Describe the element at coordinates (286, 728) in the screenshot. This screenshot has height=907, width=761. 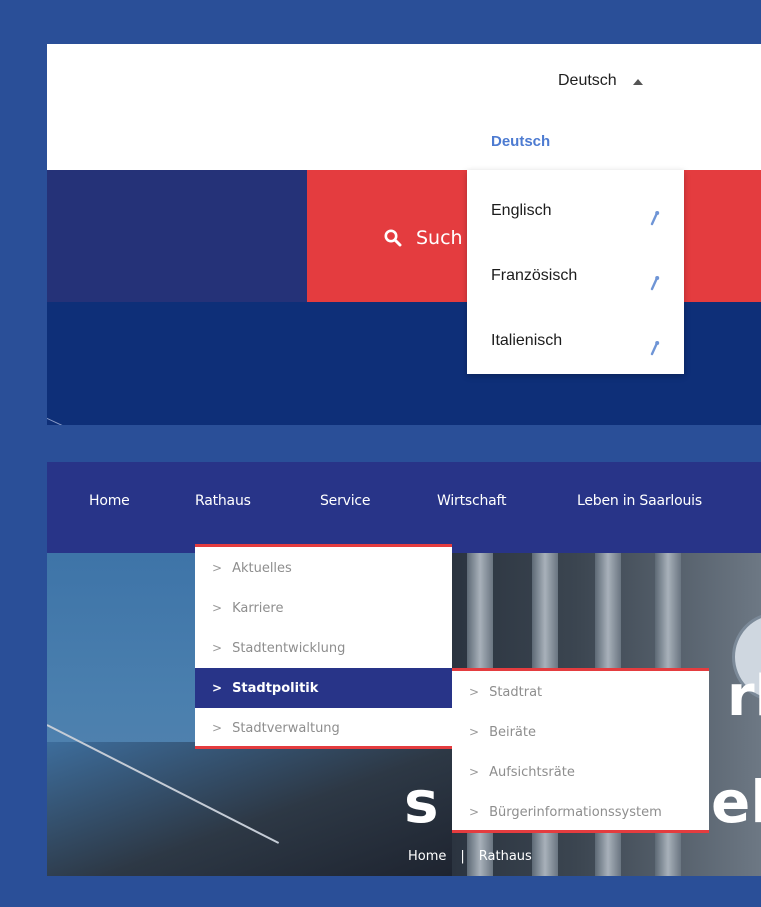
I see `submenu-item-label: Stadtverwaltung` at that location.